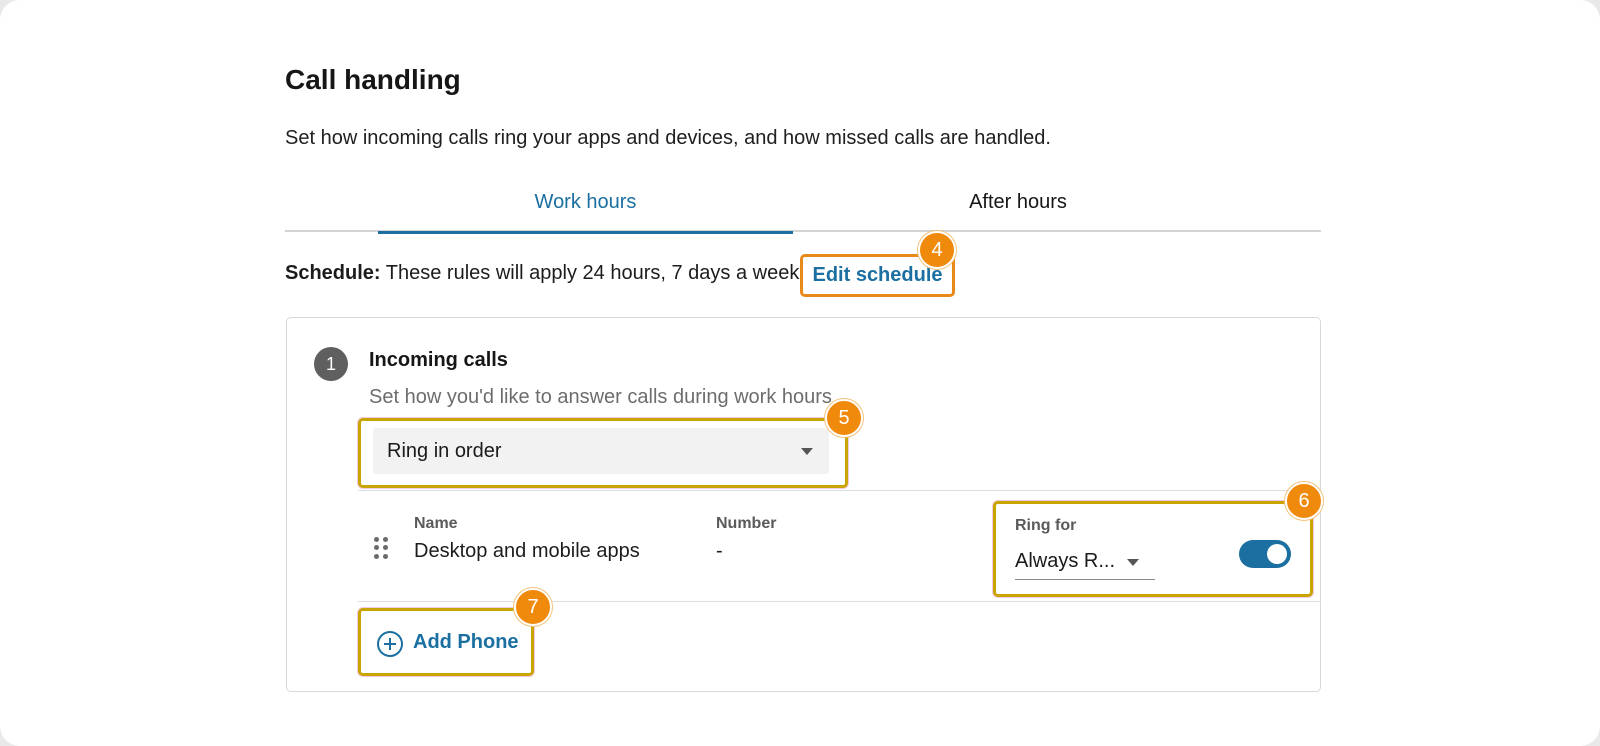 This screenshot has width=1600, height=746. What do you see at coordinates (585, 209) in the screenshot?
I see `tab-work-hours: Work hours` at bounding box center [585, 209].